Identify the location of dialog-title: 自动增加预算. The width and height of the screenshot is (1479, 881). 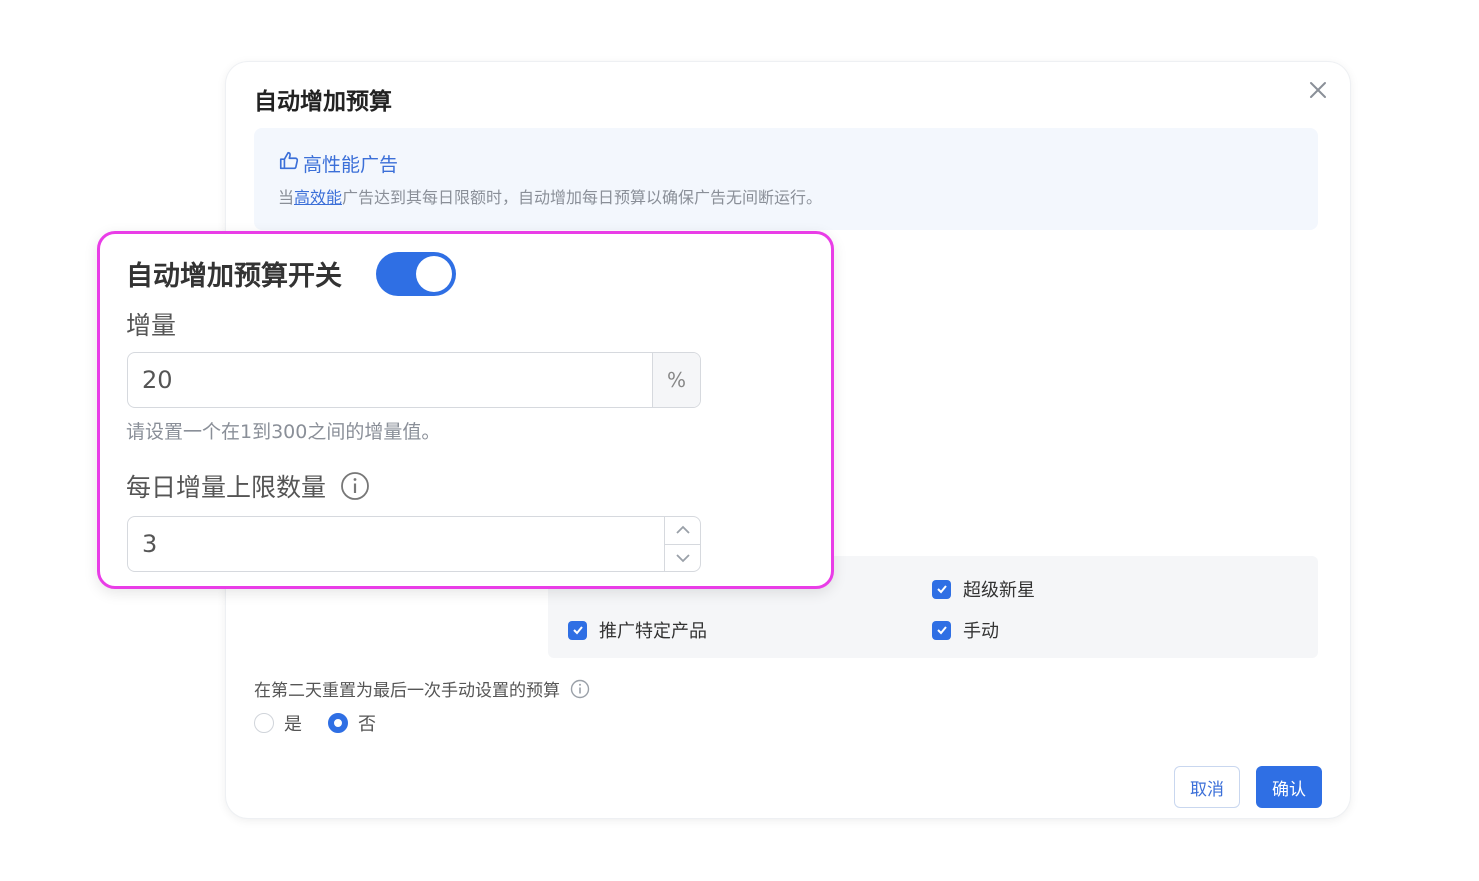
(323, 102).